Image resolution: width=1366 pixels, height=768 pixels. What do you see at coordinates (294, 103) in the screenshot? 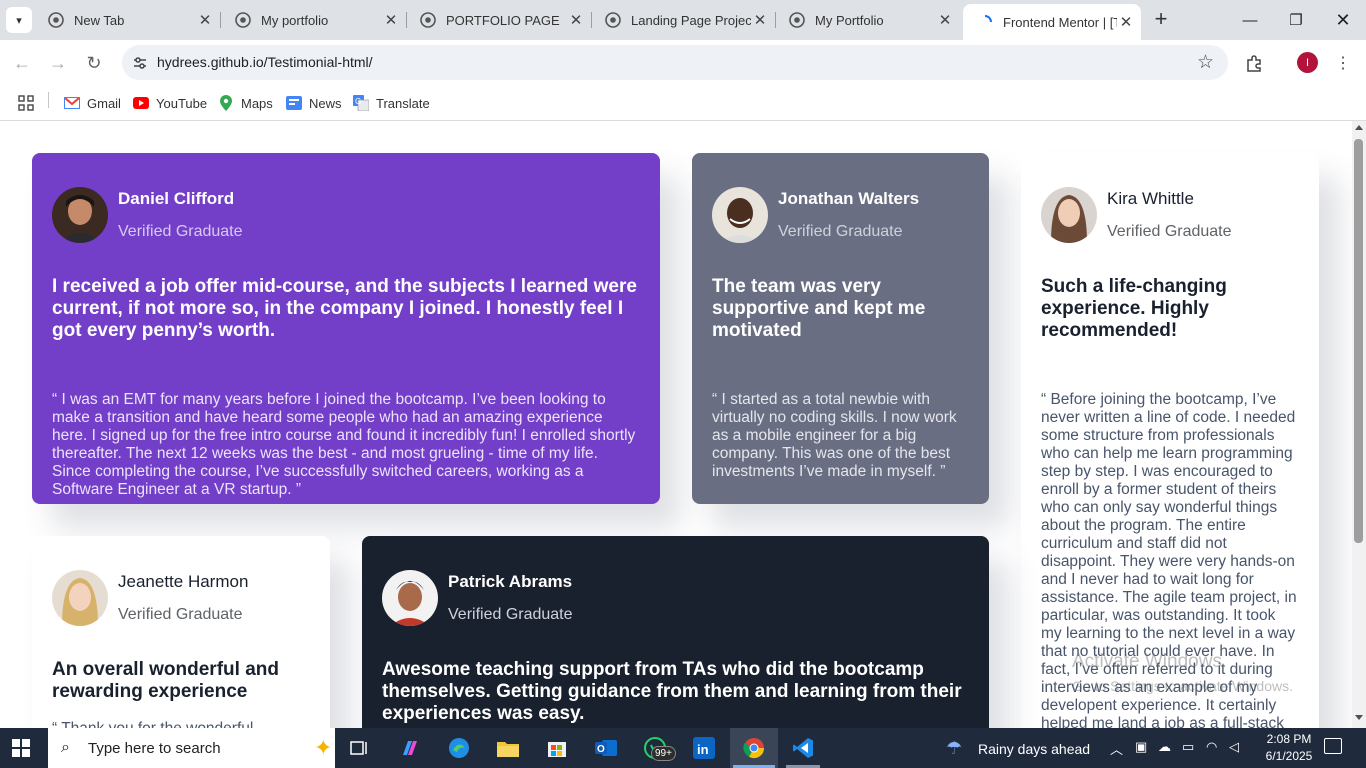
I see `news-icon` at bounding box center [294, 103].